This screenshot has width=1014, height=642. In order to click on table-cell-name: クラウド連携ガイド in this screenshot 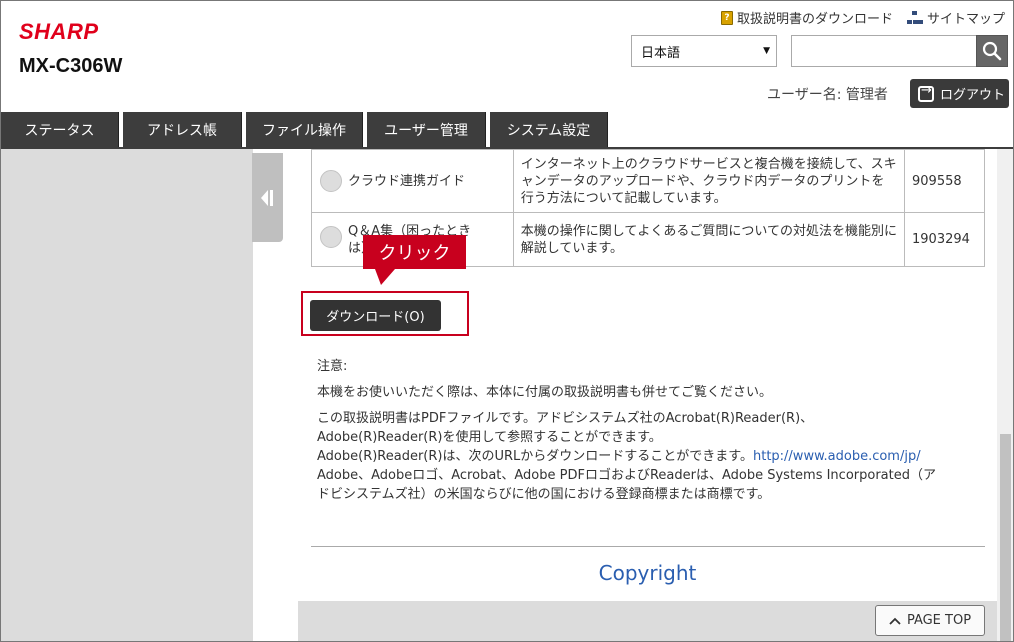, I will do `click(412, 181)`.